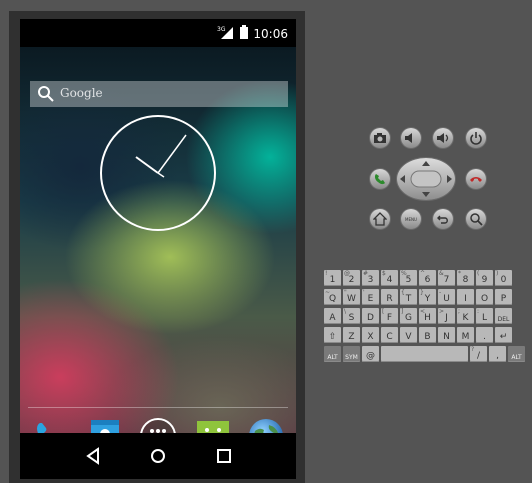 The height and width of the screenshot is (483, 532). What do you see at coordinates (380, 179) in the screenshot?
I see `call-button` at bounding box center [380, 179].